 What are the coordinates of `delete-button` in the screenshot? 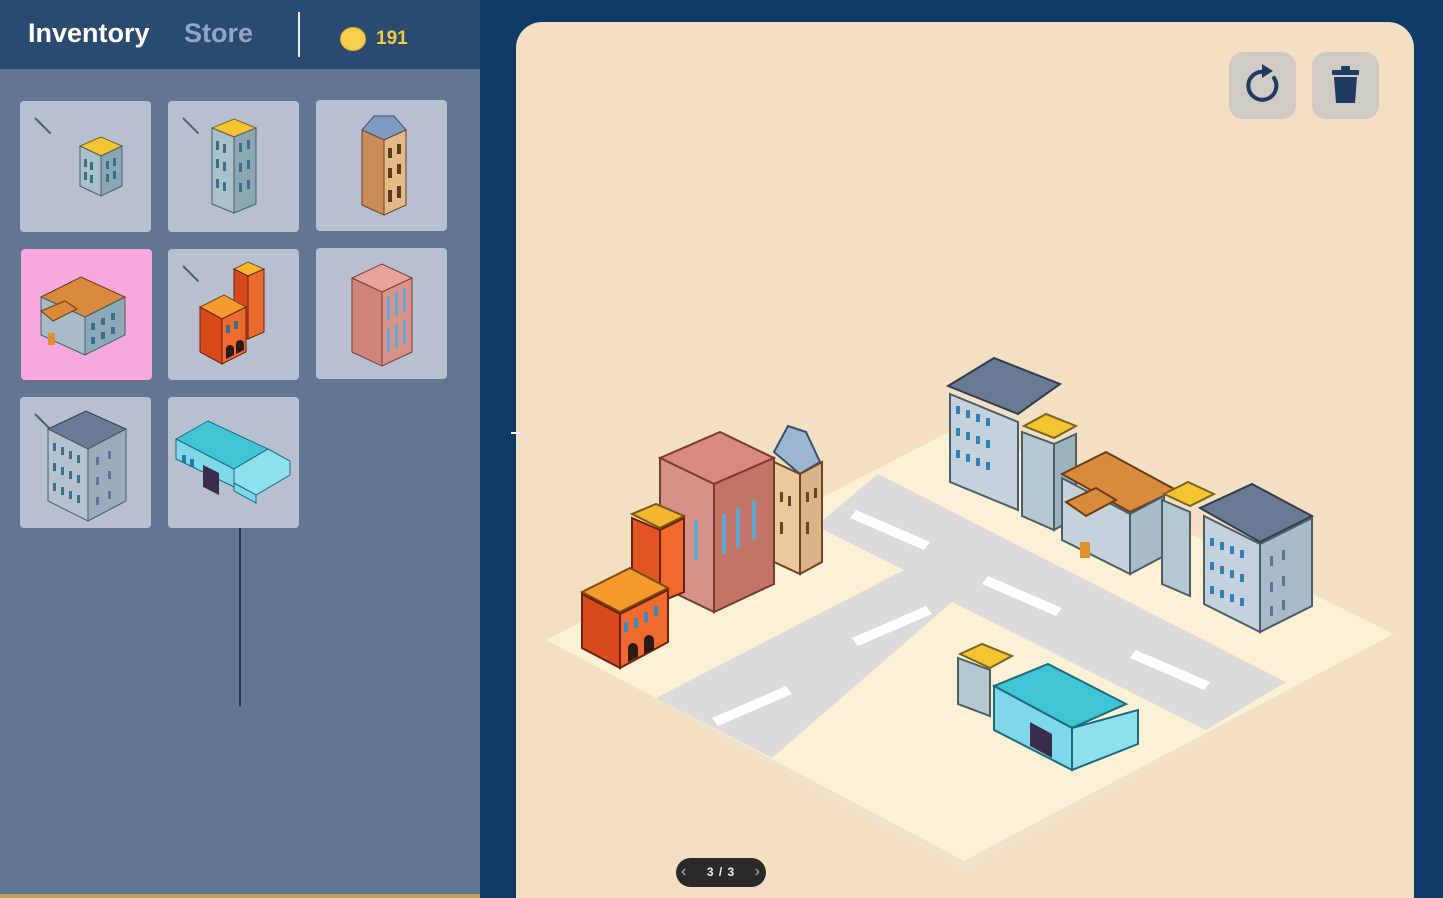 It's located at (1345, 85).